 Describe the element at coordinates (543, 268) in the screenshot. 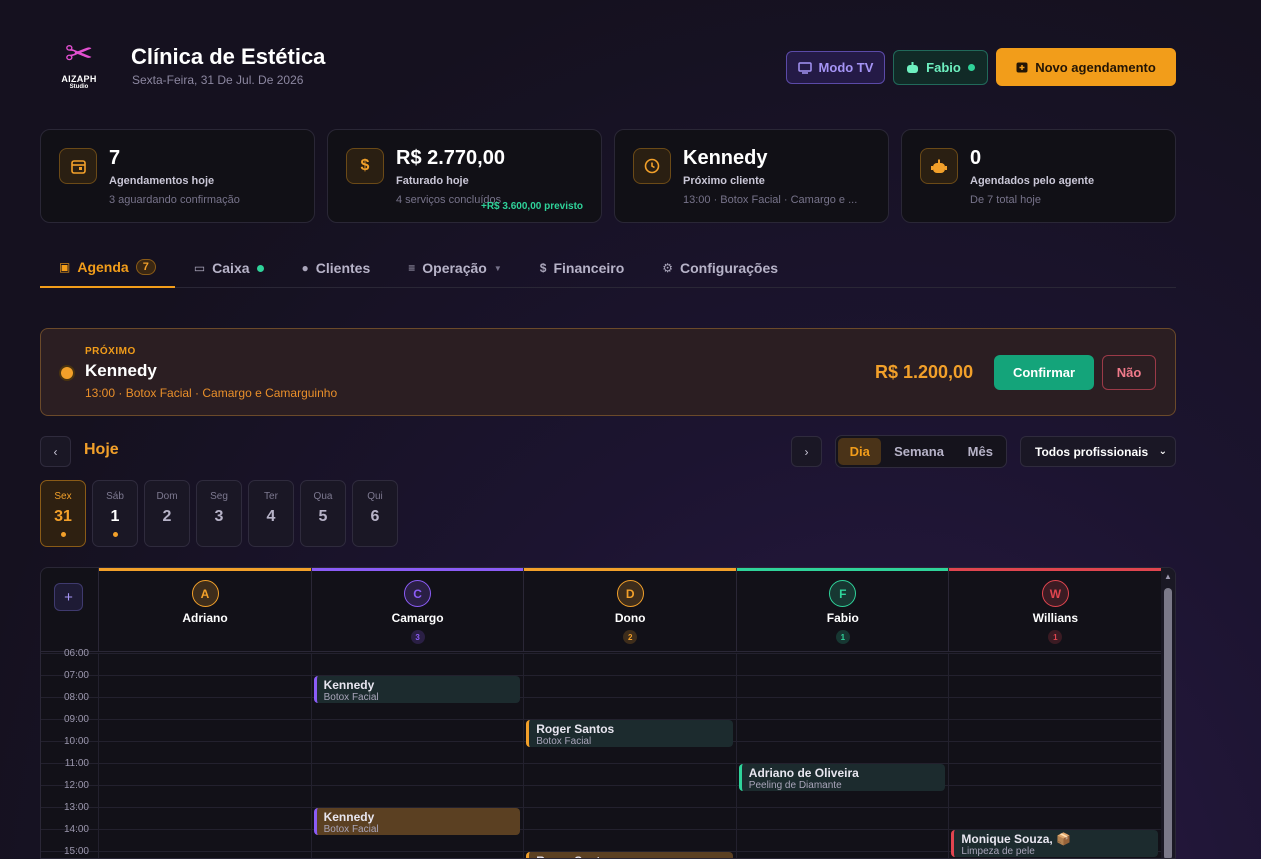

I see `dollar-icon: $` at that location.